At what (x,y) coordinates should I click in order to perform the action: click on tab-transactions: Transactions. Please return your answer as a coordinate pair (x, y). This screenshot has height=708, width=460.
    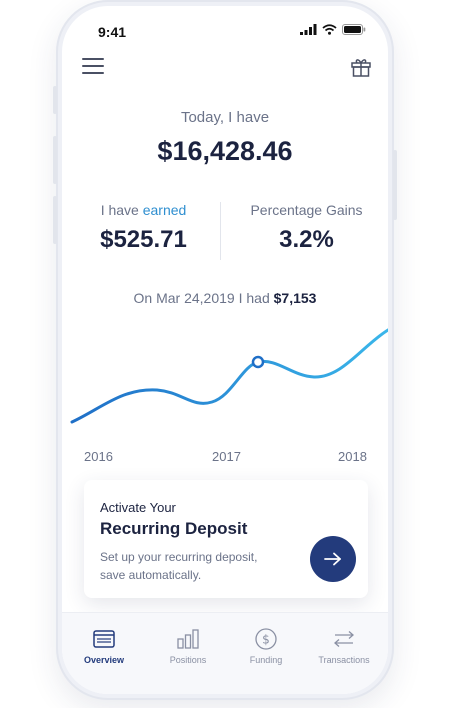
    Looking at the image, I should click on (344, 646).